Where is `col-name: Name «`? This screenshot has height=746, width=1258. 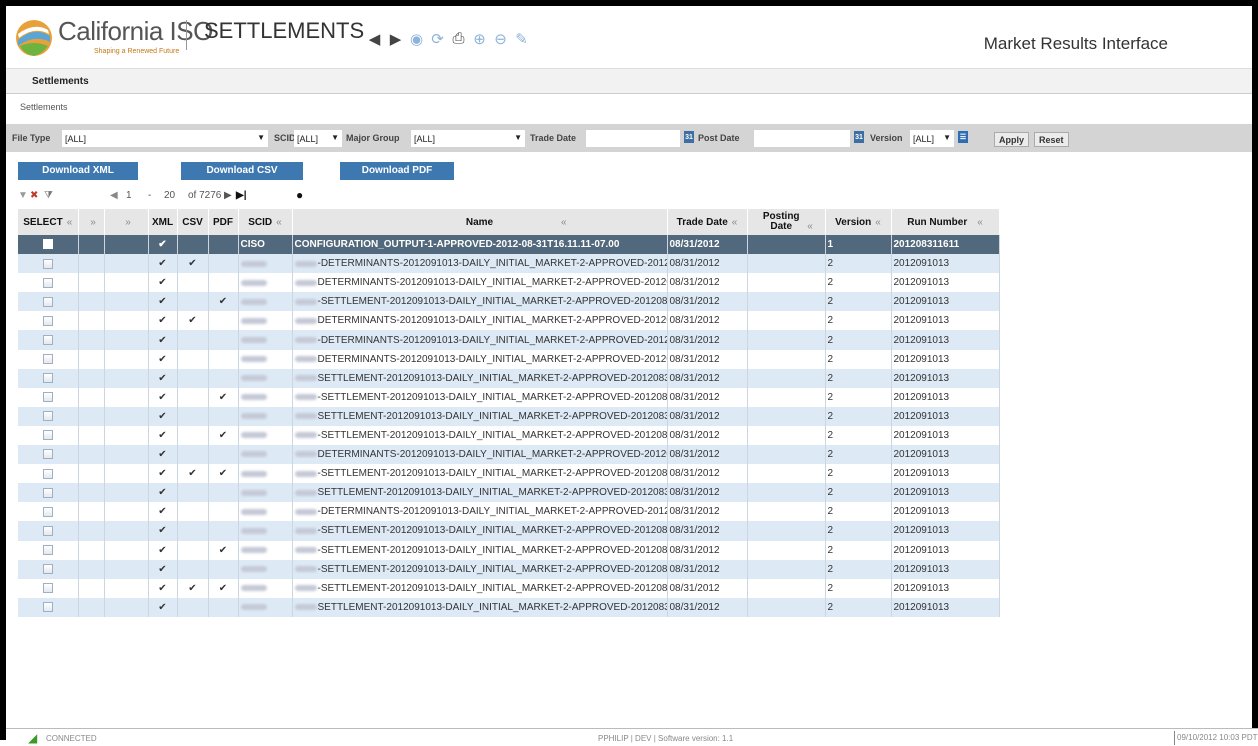 col-name: Name « is located at coordinates (480, 222).